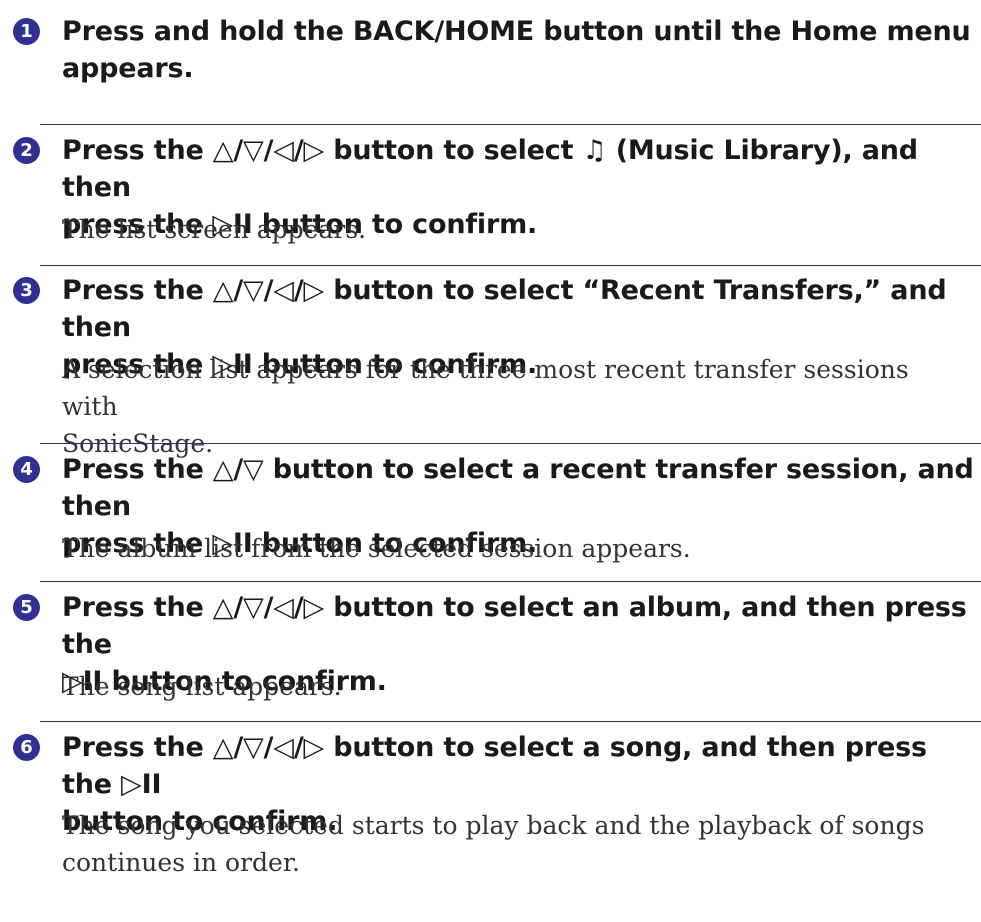 The image size is (981, 922). What do you see at coordinates (214, 229) in the screenshot?
I see `step-description: The list screen appears.` at bounding box center [214, 229].